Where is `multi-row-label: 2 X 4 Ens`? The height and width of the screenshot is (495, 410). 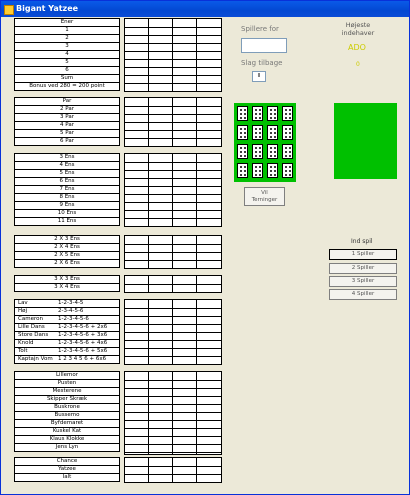 multi-row-label: 2 X 4 Ens is located at coordinates (67, 247).